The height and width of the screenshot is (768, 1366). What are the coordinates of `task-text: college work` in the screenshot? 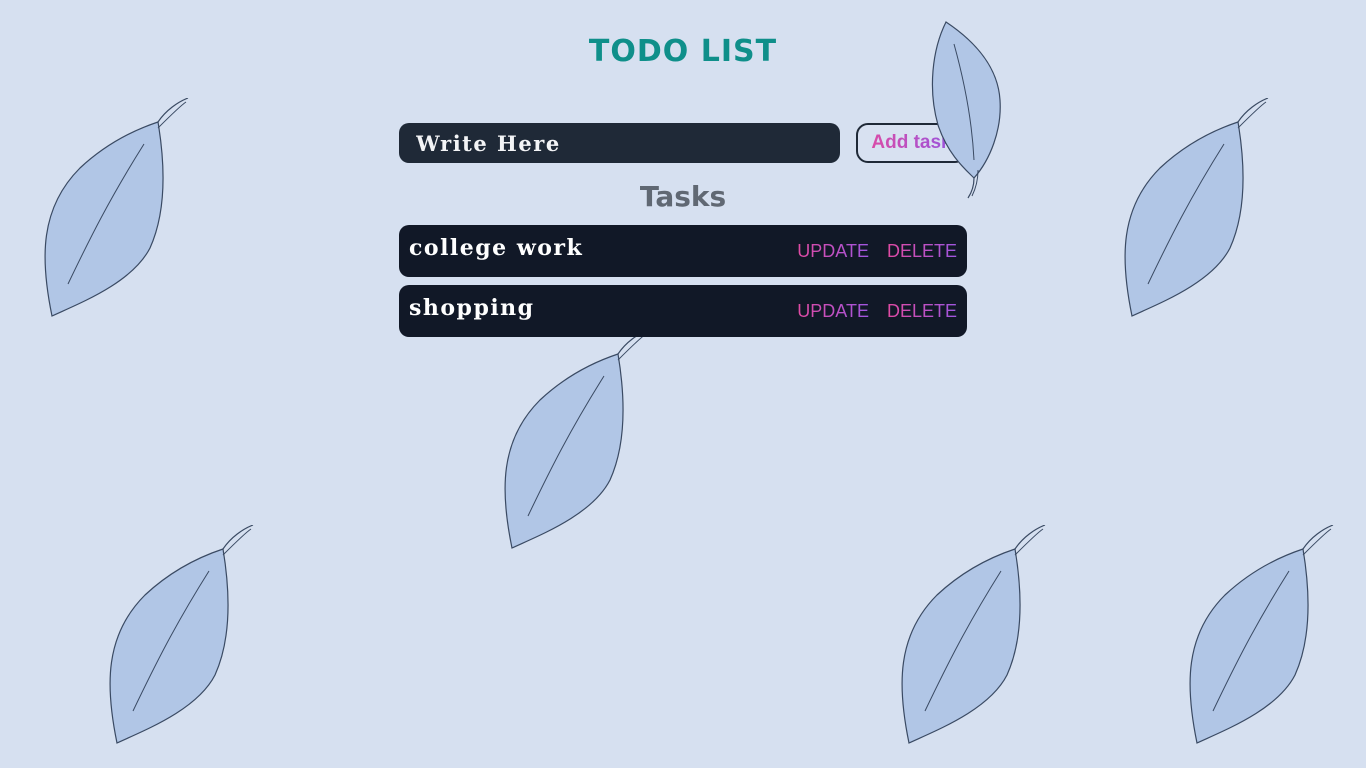 It's located at (496, 248).